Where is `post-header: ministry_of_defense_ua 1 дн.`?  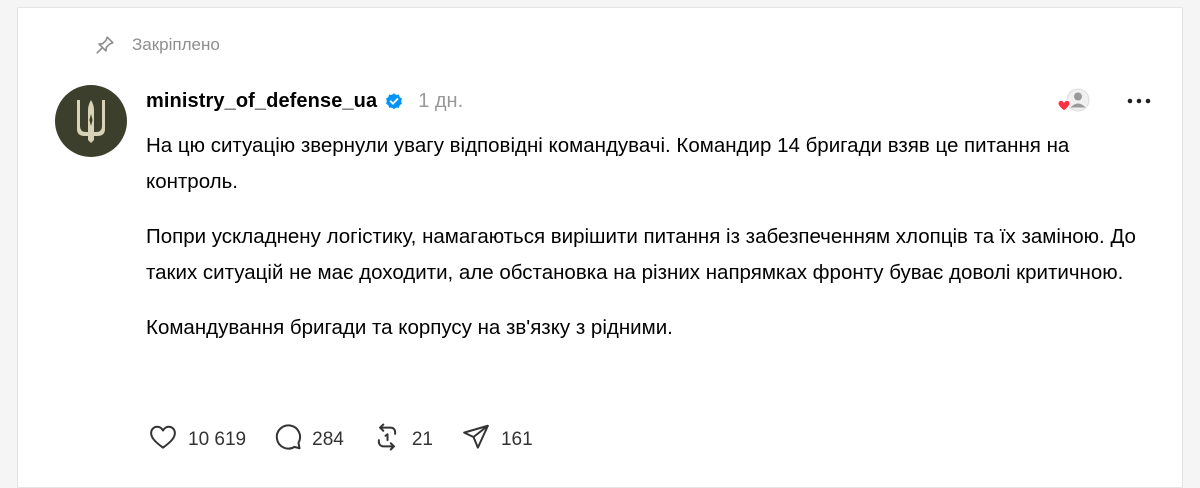 post-header: ministry_of_defense_ua 1 дн. is located at coordinates (649, 101).